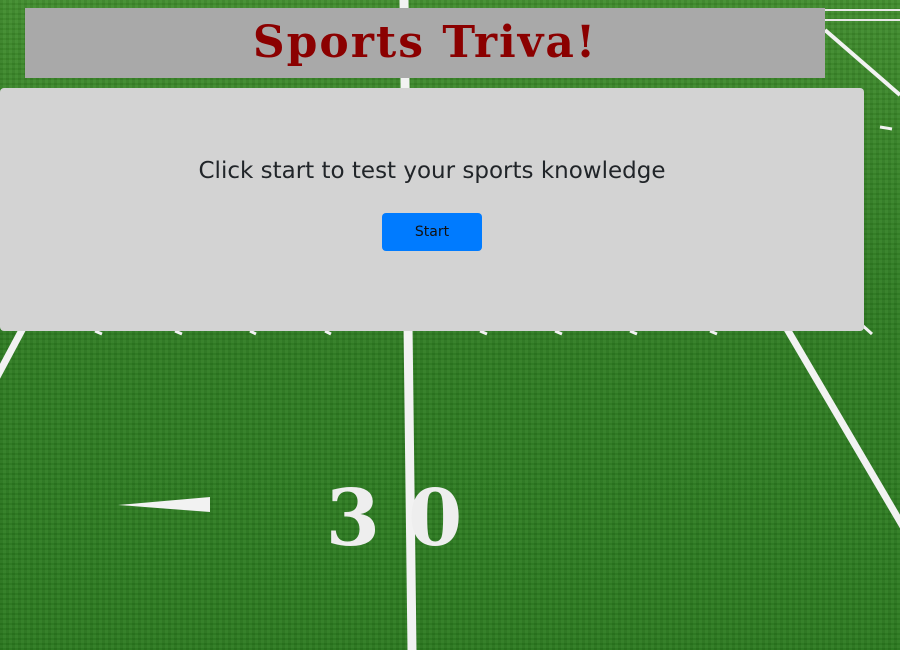  I want to click on direction-arrow-icon, so click(164, 504).